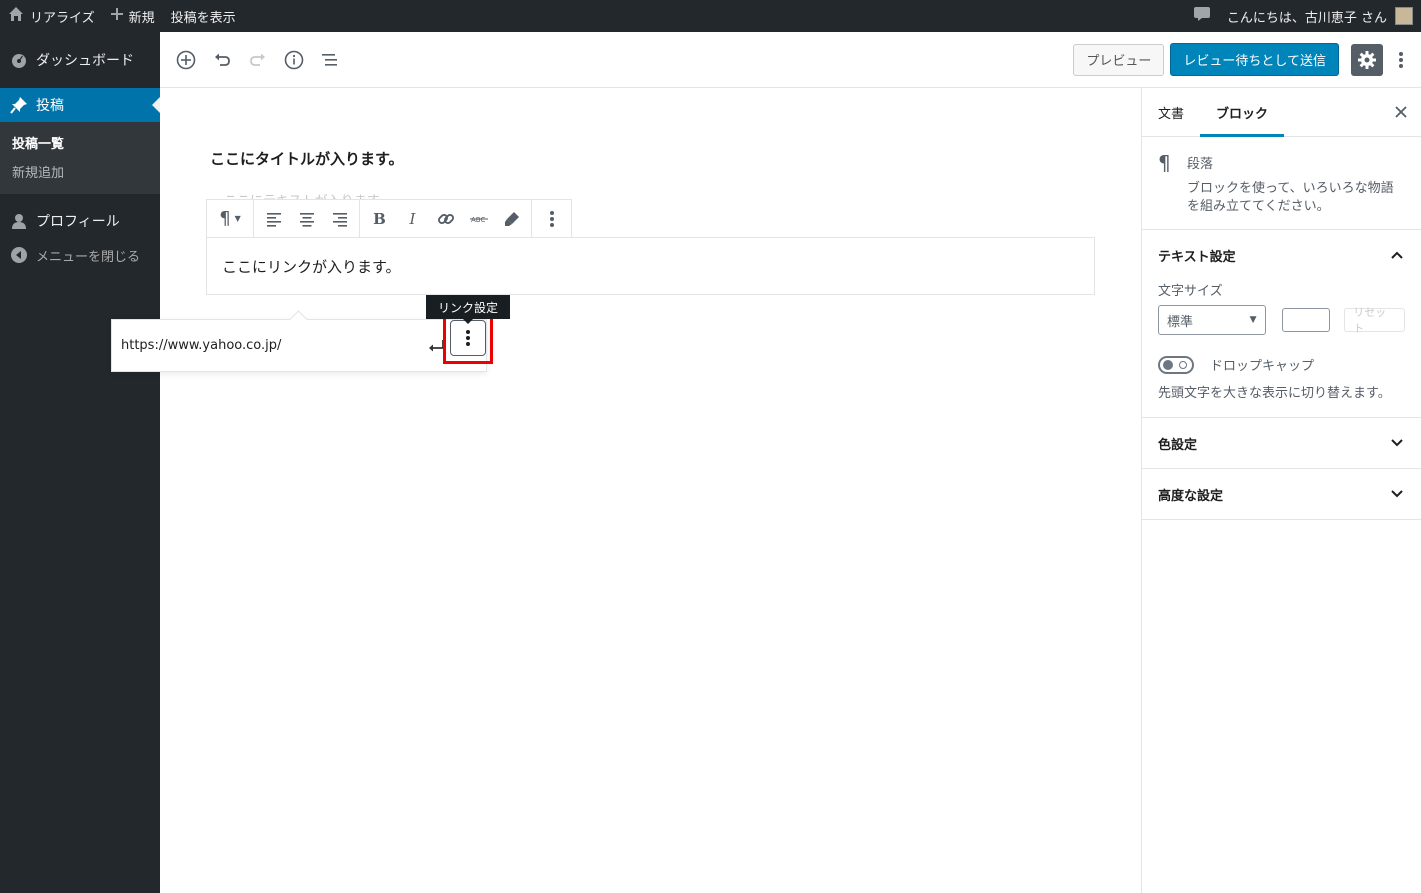 Image resolution: width=1421 pixels, height=893 pixels. Describe the element at coordinates (80, 221) in the screenshot. I see `menu-item-profile: プロフィール` at that location.